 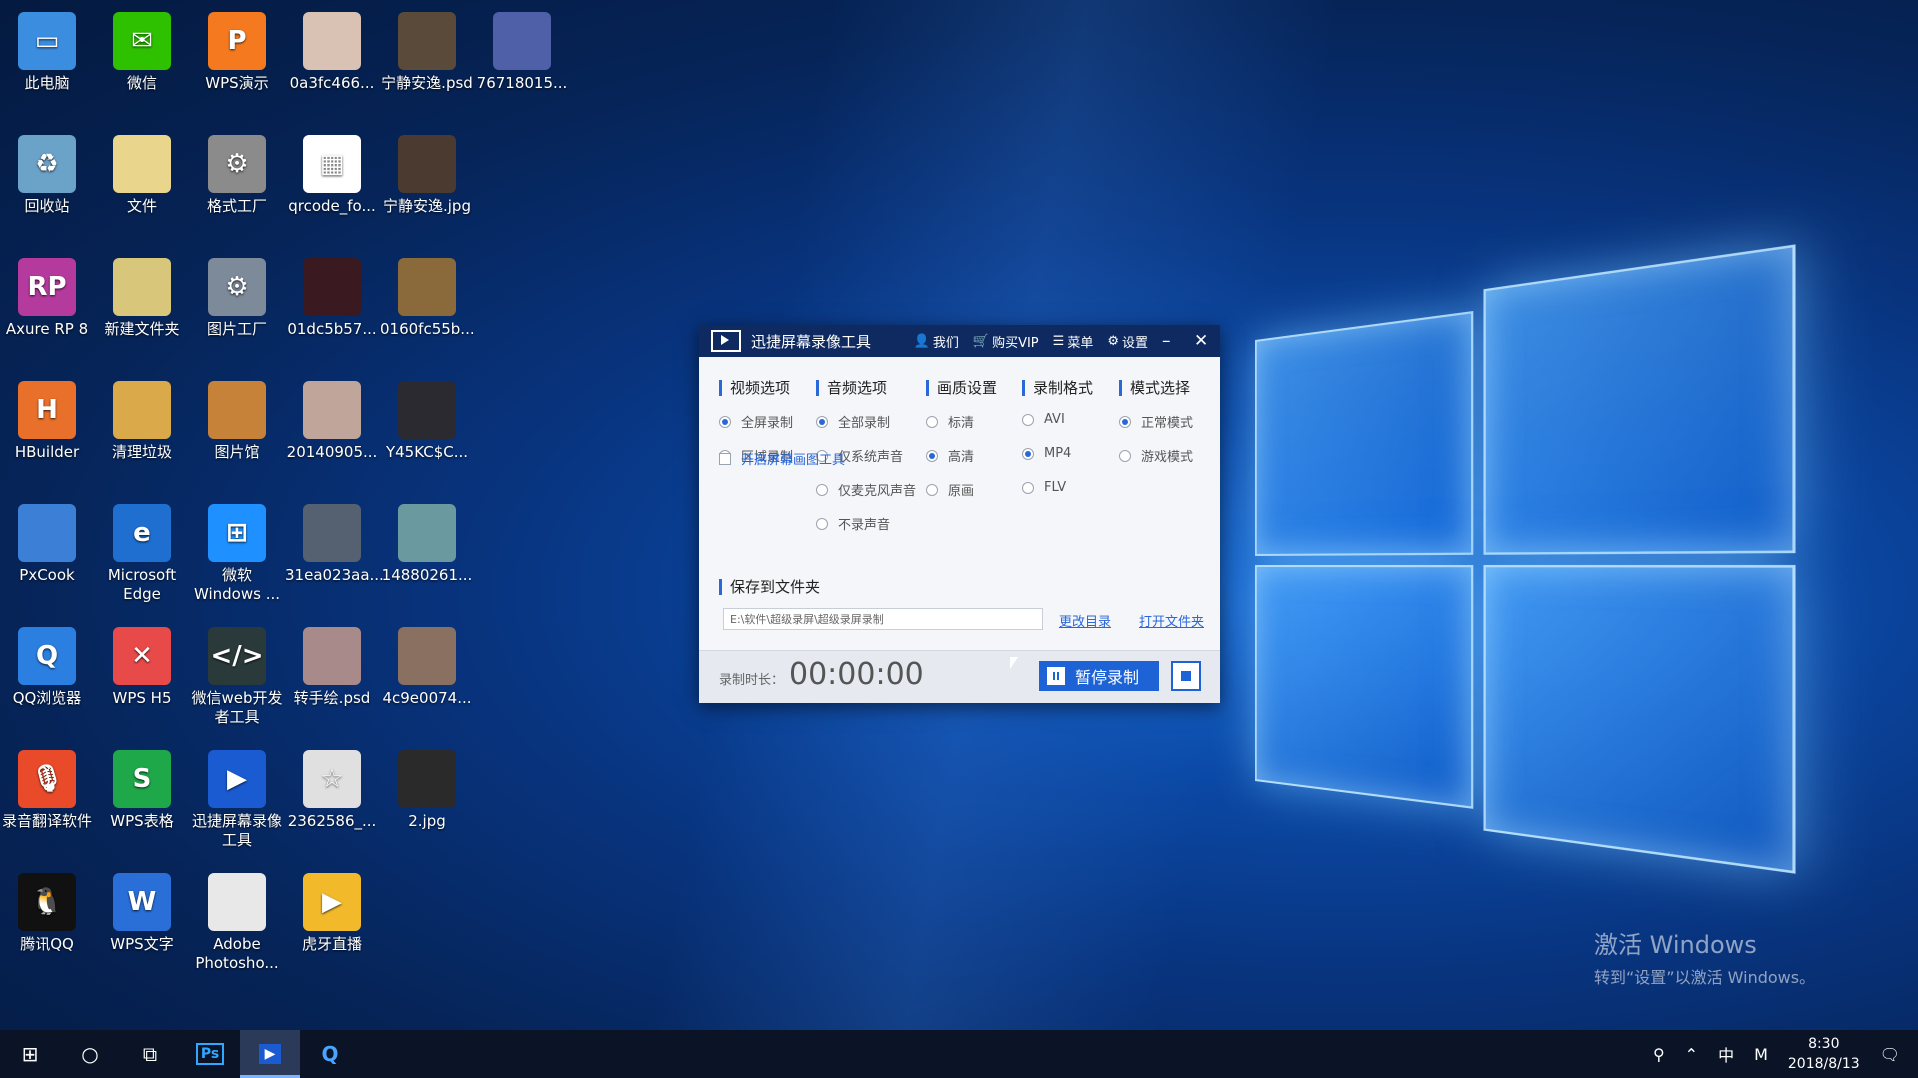 I want to click on desktop-icon: ▶ 虎牙直播, so click(x=332, y=913).